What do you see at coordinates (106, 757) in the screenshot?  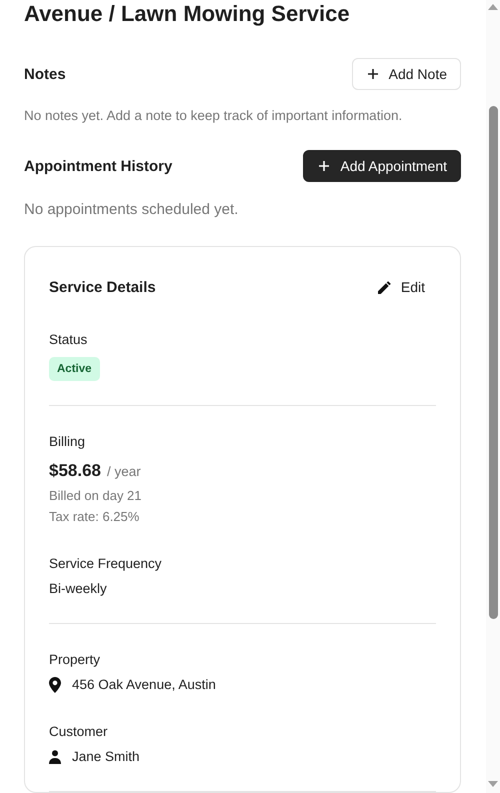 I see `customer-name: Jane Smith` at bounding box center [106, 757].